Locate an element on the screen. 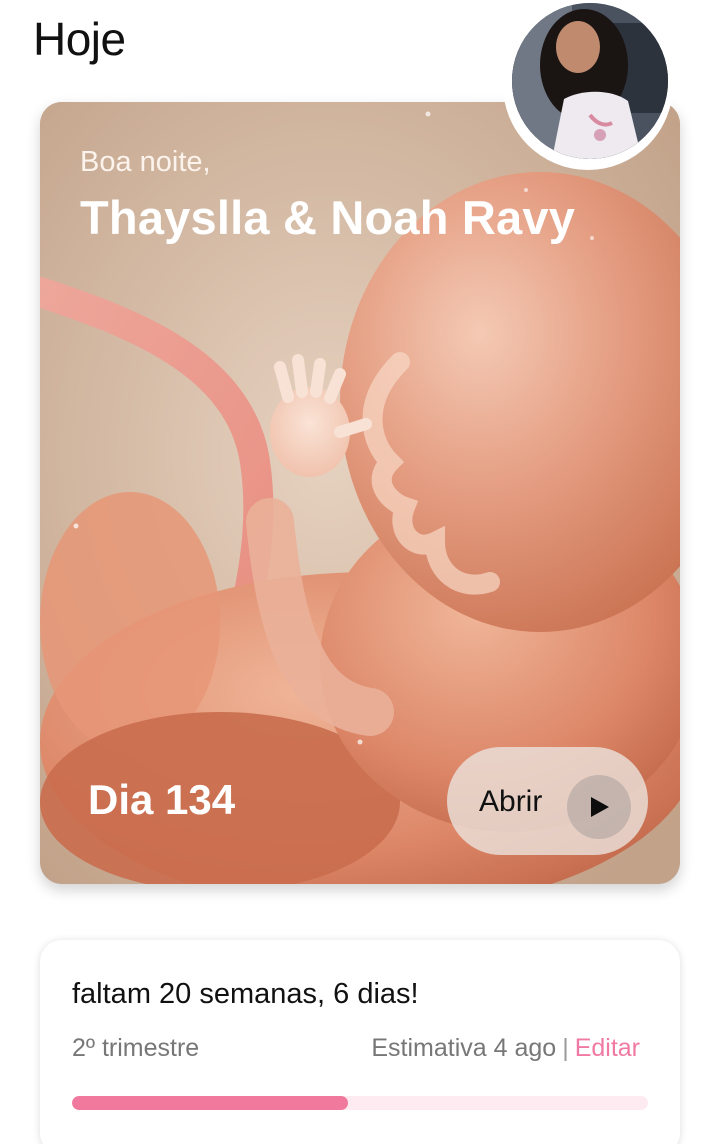 The width and height of the screenshot is (720, 1144). play-button-circle is located at coordinates (599, 807).